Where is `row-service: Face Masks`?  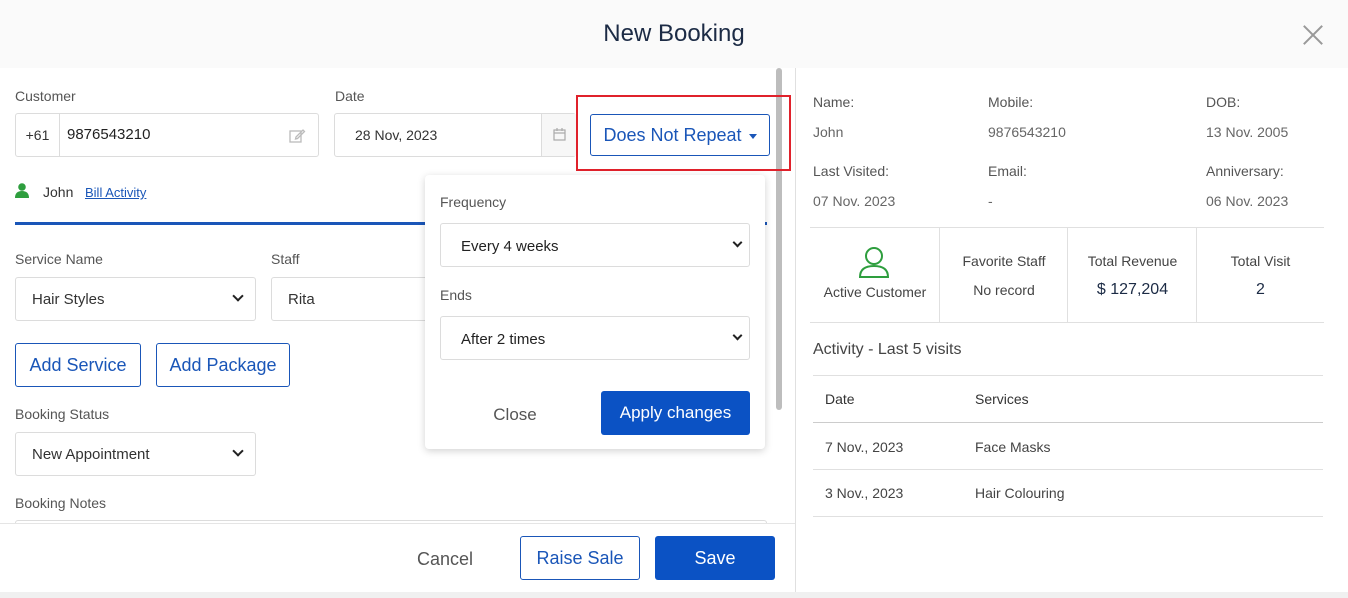
row-service: Face Masks is located at coordinates (1013, 447).